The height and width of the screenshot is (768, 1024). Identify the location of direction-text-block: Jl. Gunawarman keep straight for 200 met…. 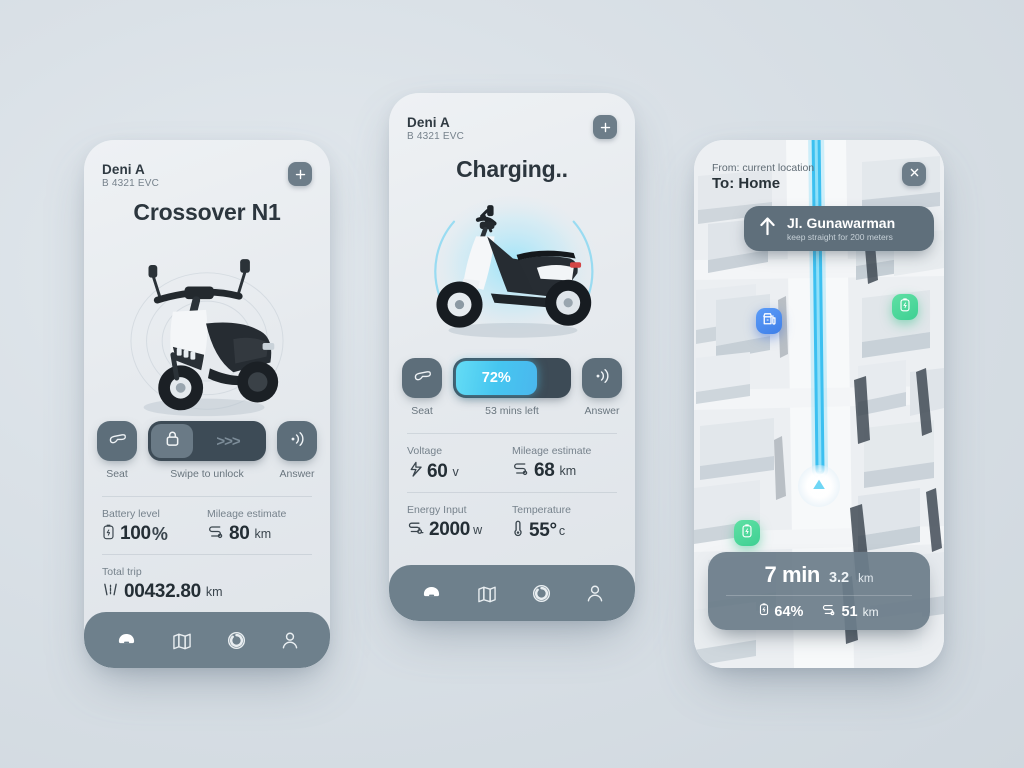
(841, 228).